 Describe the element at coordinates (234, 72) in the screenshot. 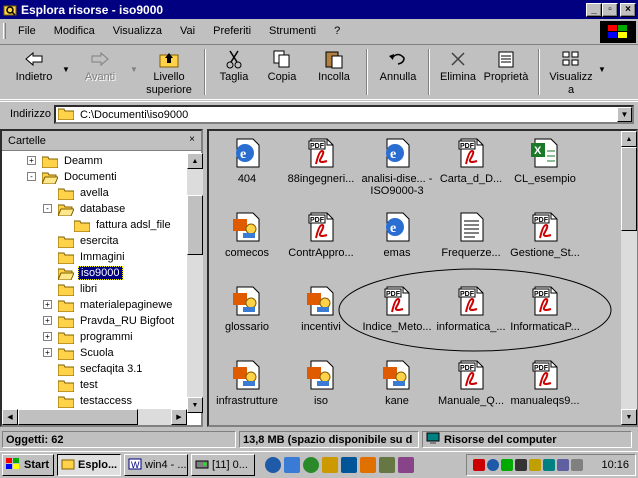

I see `cut-button: Taglia` at that location.